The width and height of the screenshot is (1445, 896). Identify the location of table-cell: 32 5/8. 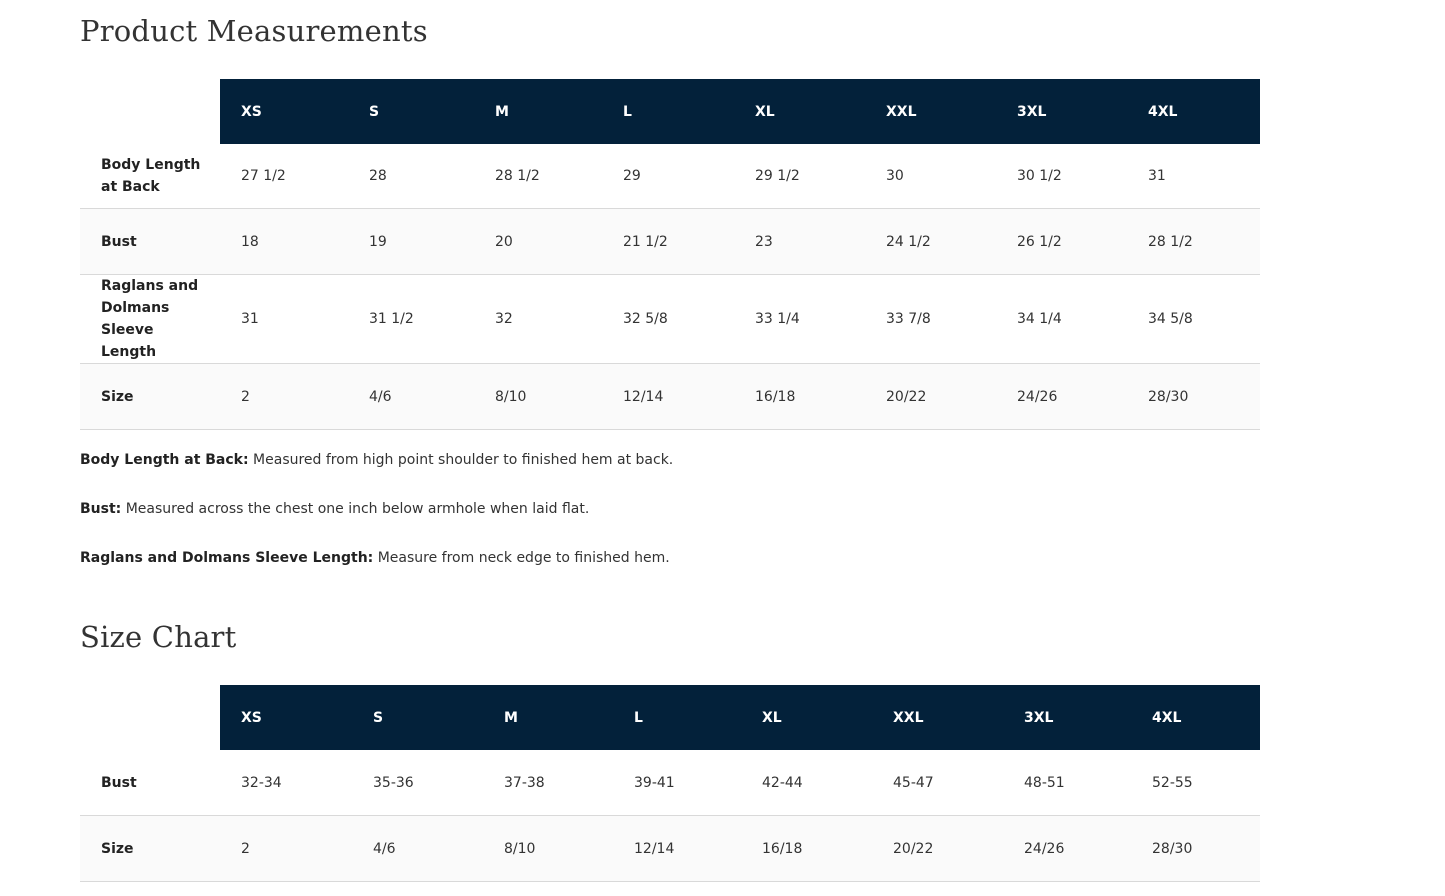
(668, 319).